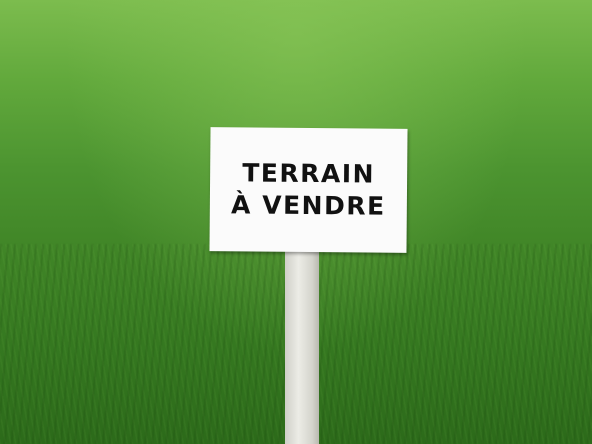  I want to click on sign-text-line2: À VENDRE, so click(308, 205).